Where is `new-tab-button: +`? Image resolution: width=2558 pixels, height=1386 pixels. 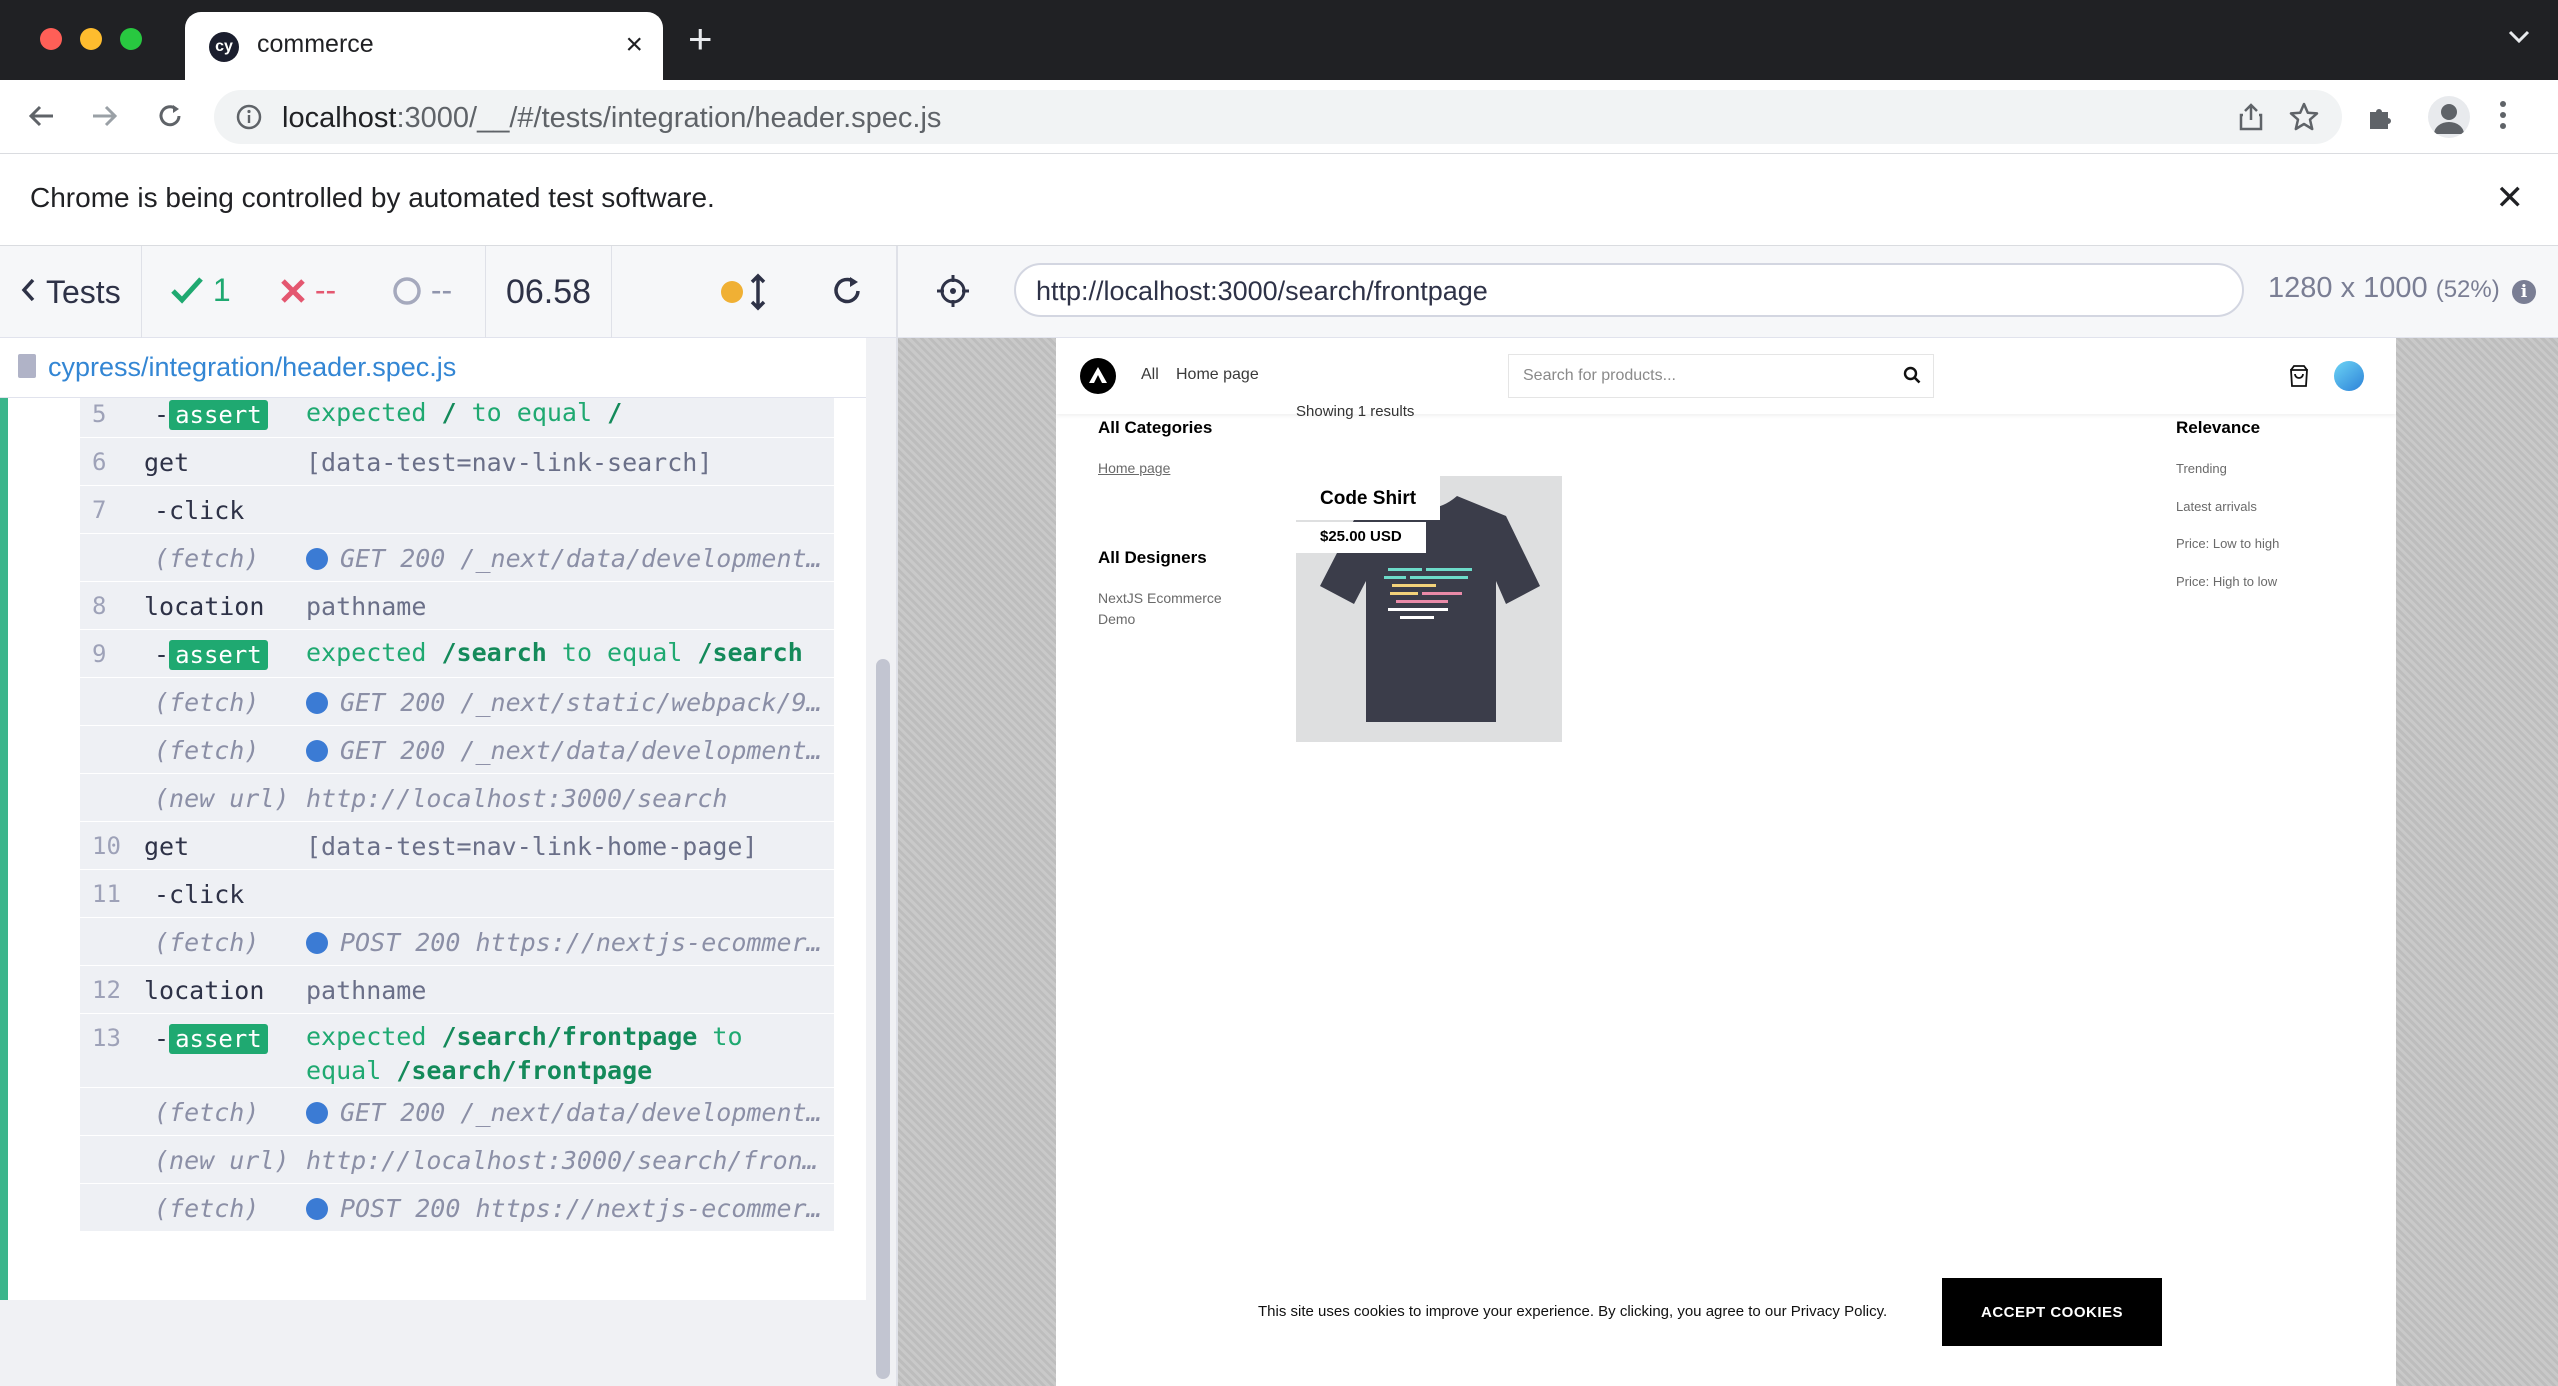 new-tab-button: + is located at coordinates (700, 39).